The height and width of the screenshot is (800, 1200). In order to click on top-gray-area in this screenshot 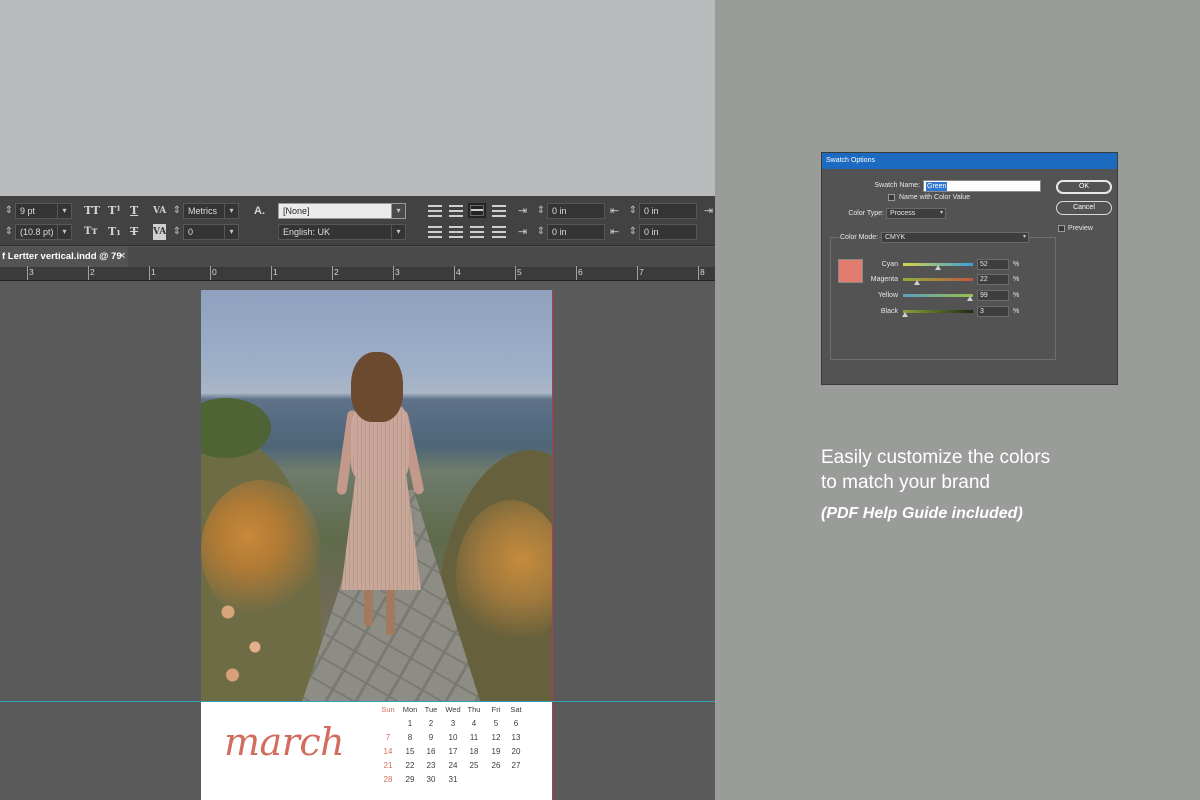, I will do `click(357, 98)`.